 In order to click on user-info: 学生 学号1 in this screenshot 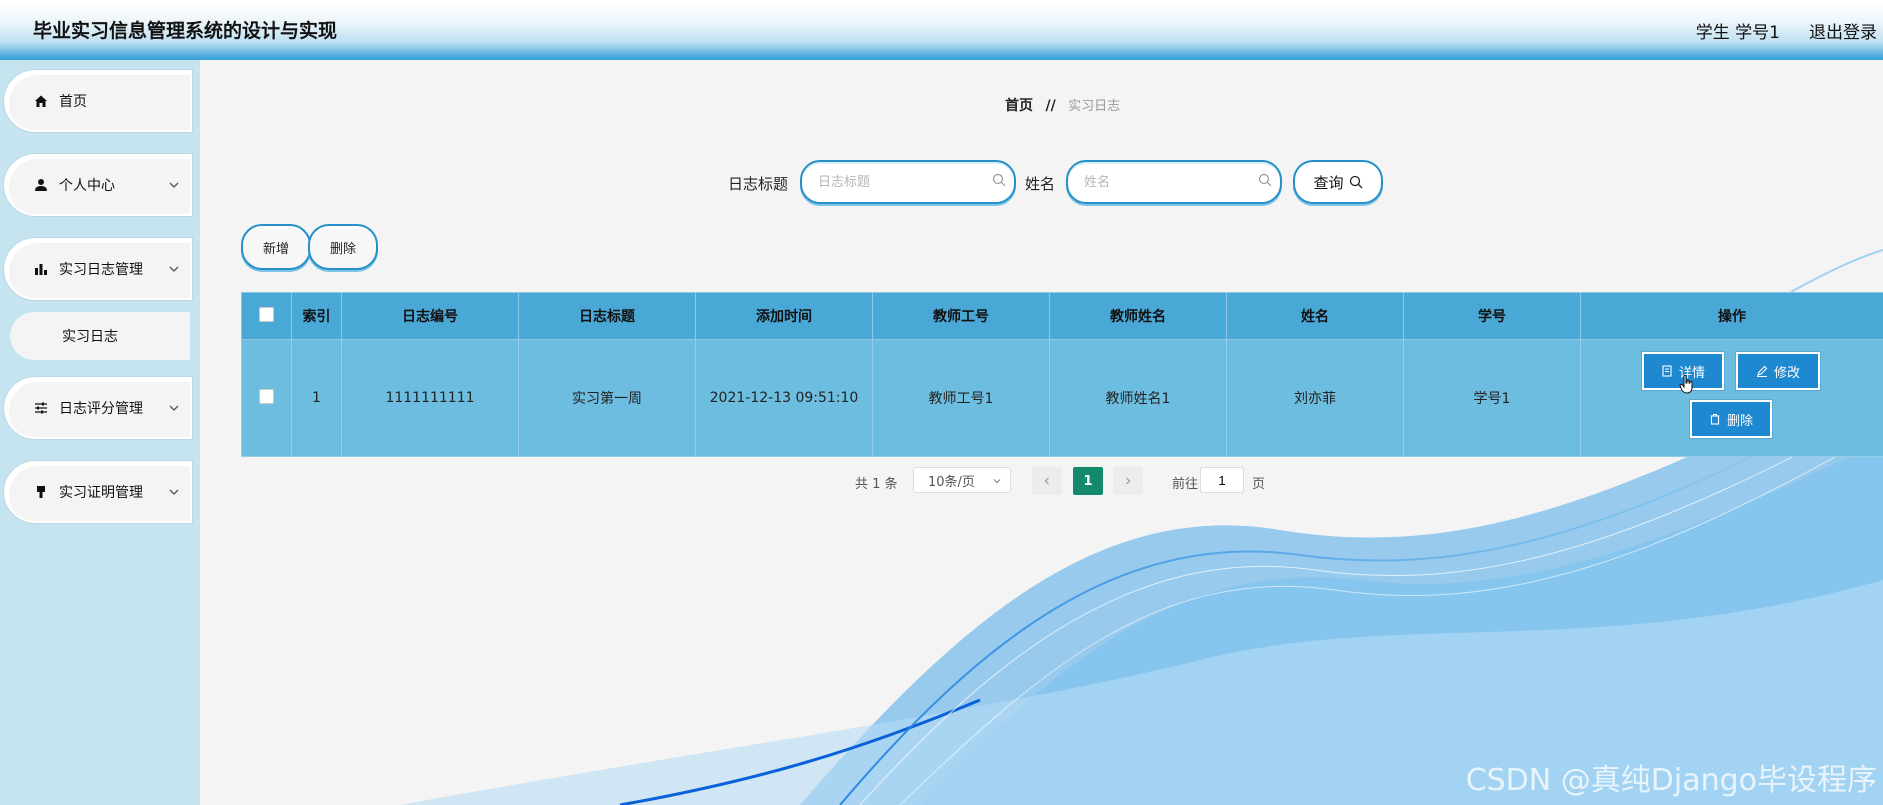, I will do `click(1737, 33)`.